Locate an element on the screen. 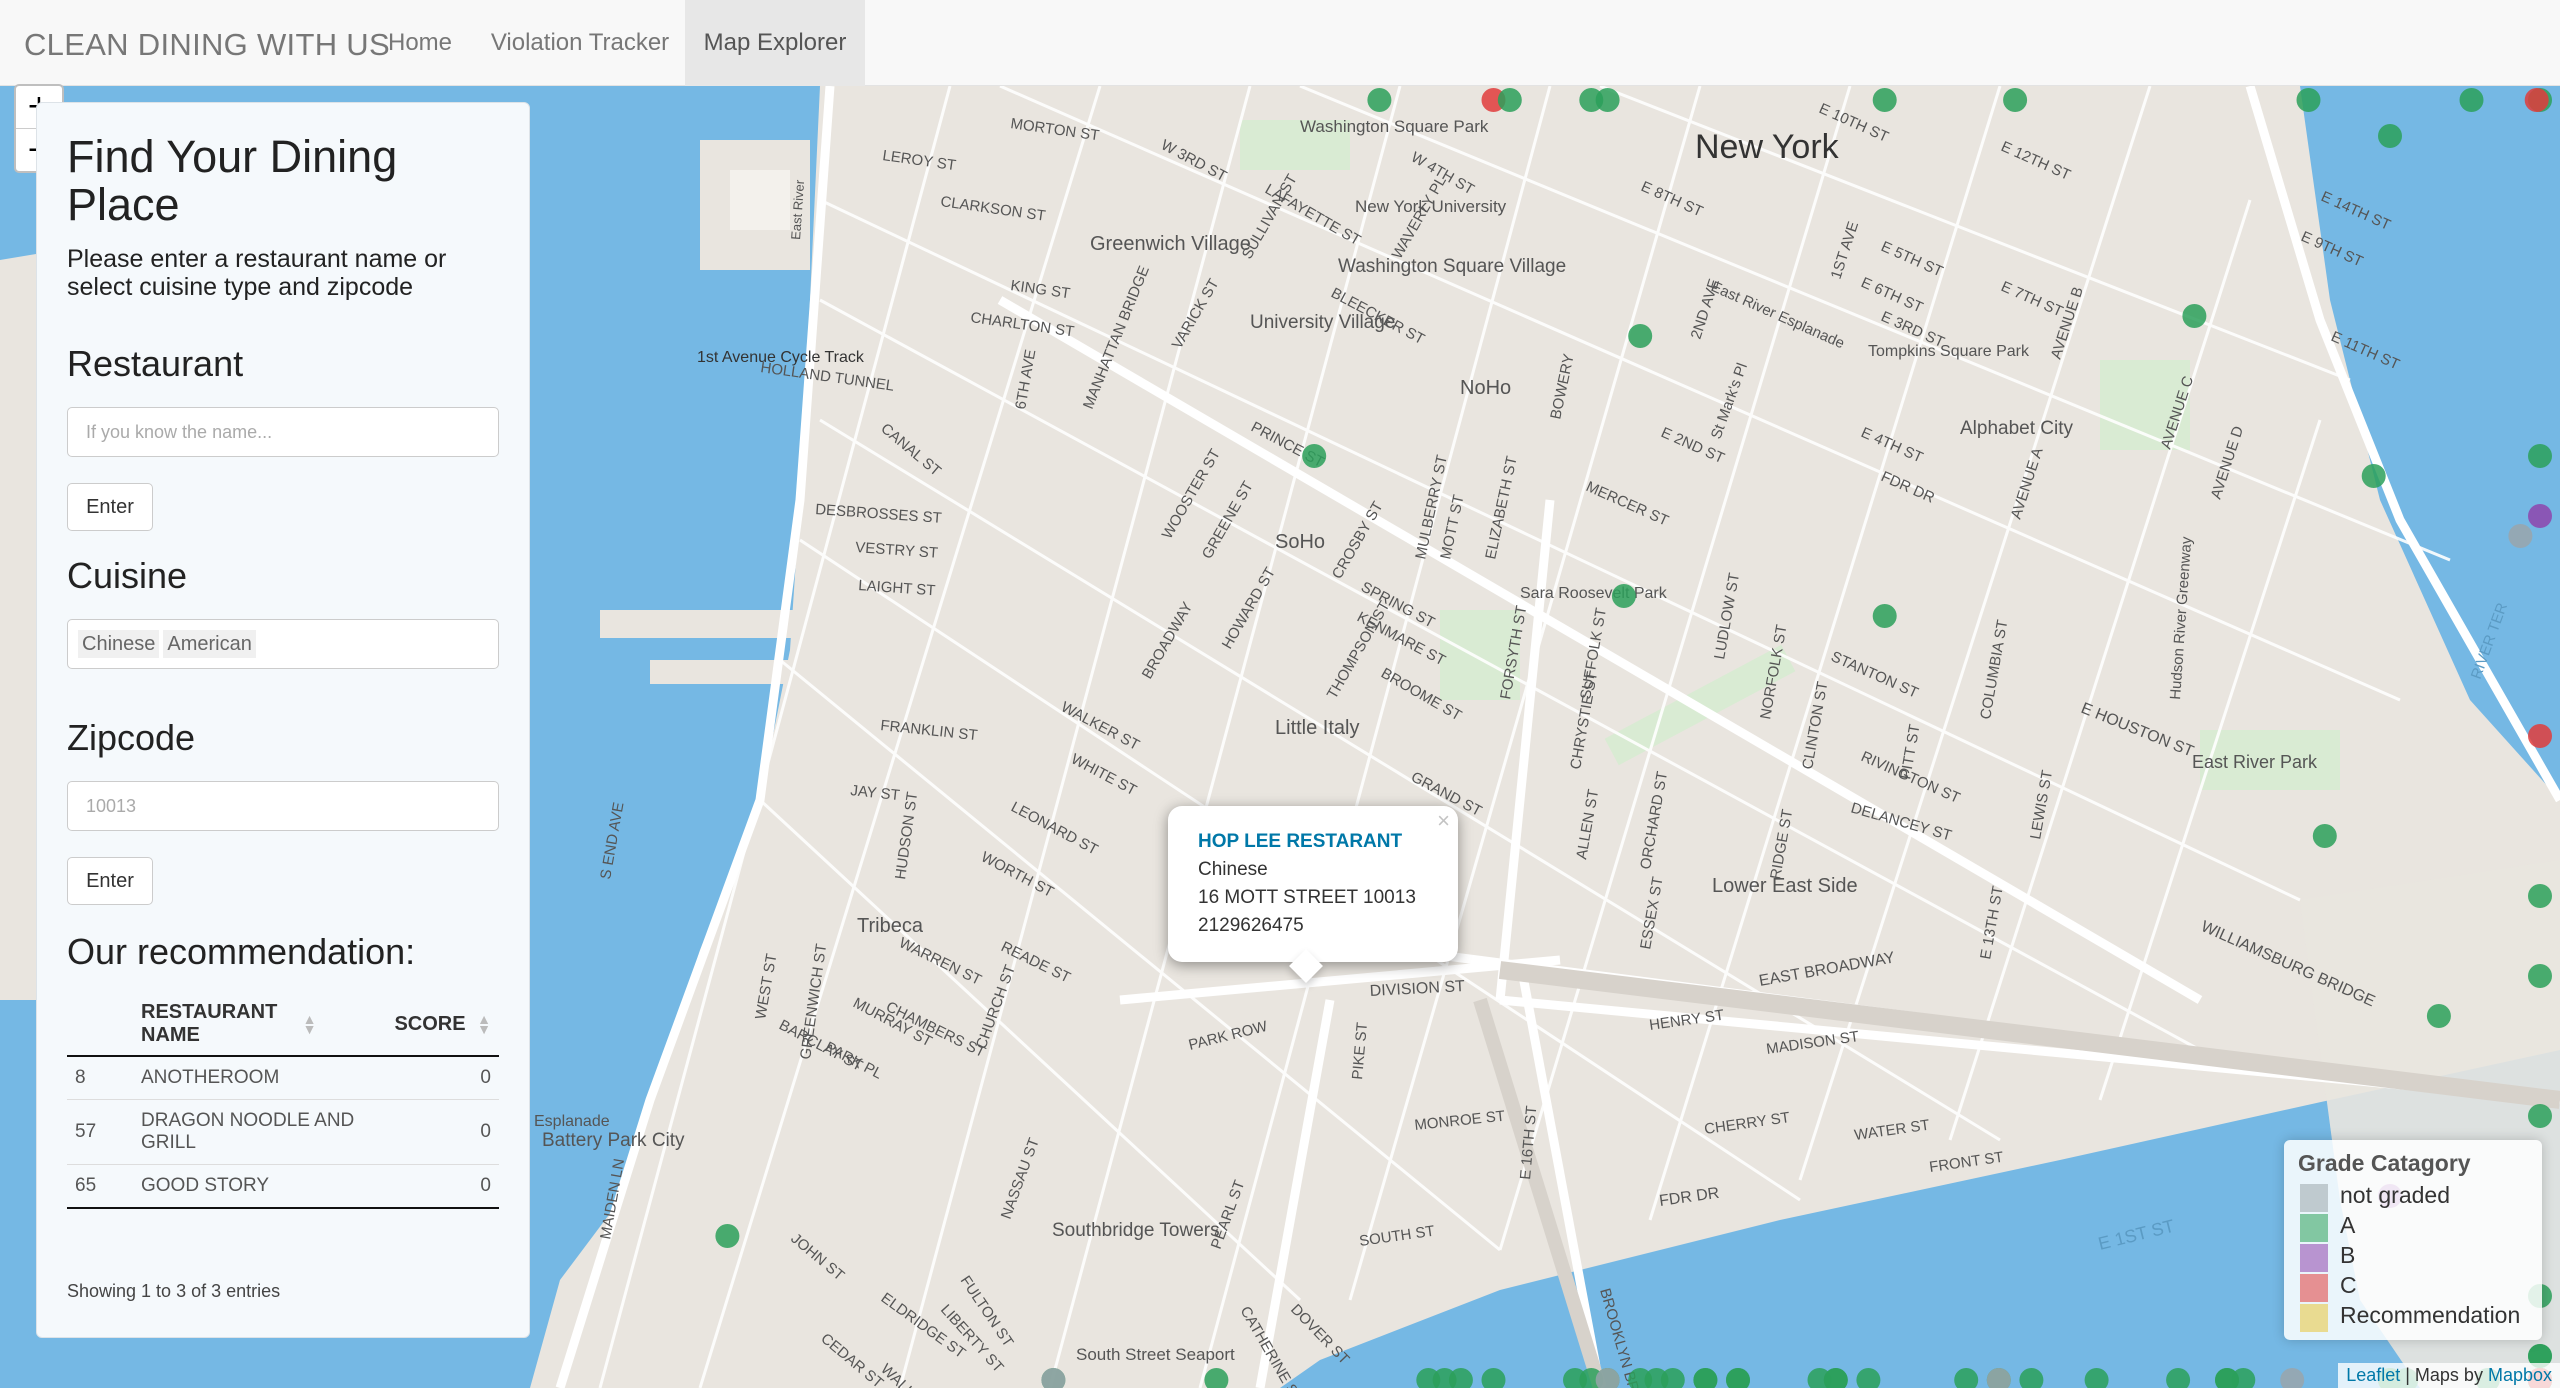  brand-title: CLEAN DINING WITH US is located at coordinates (207, 45).